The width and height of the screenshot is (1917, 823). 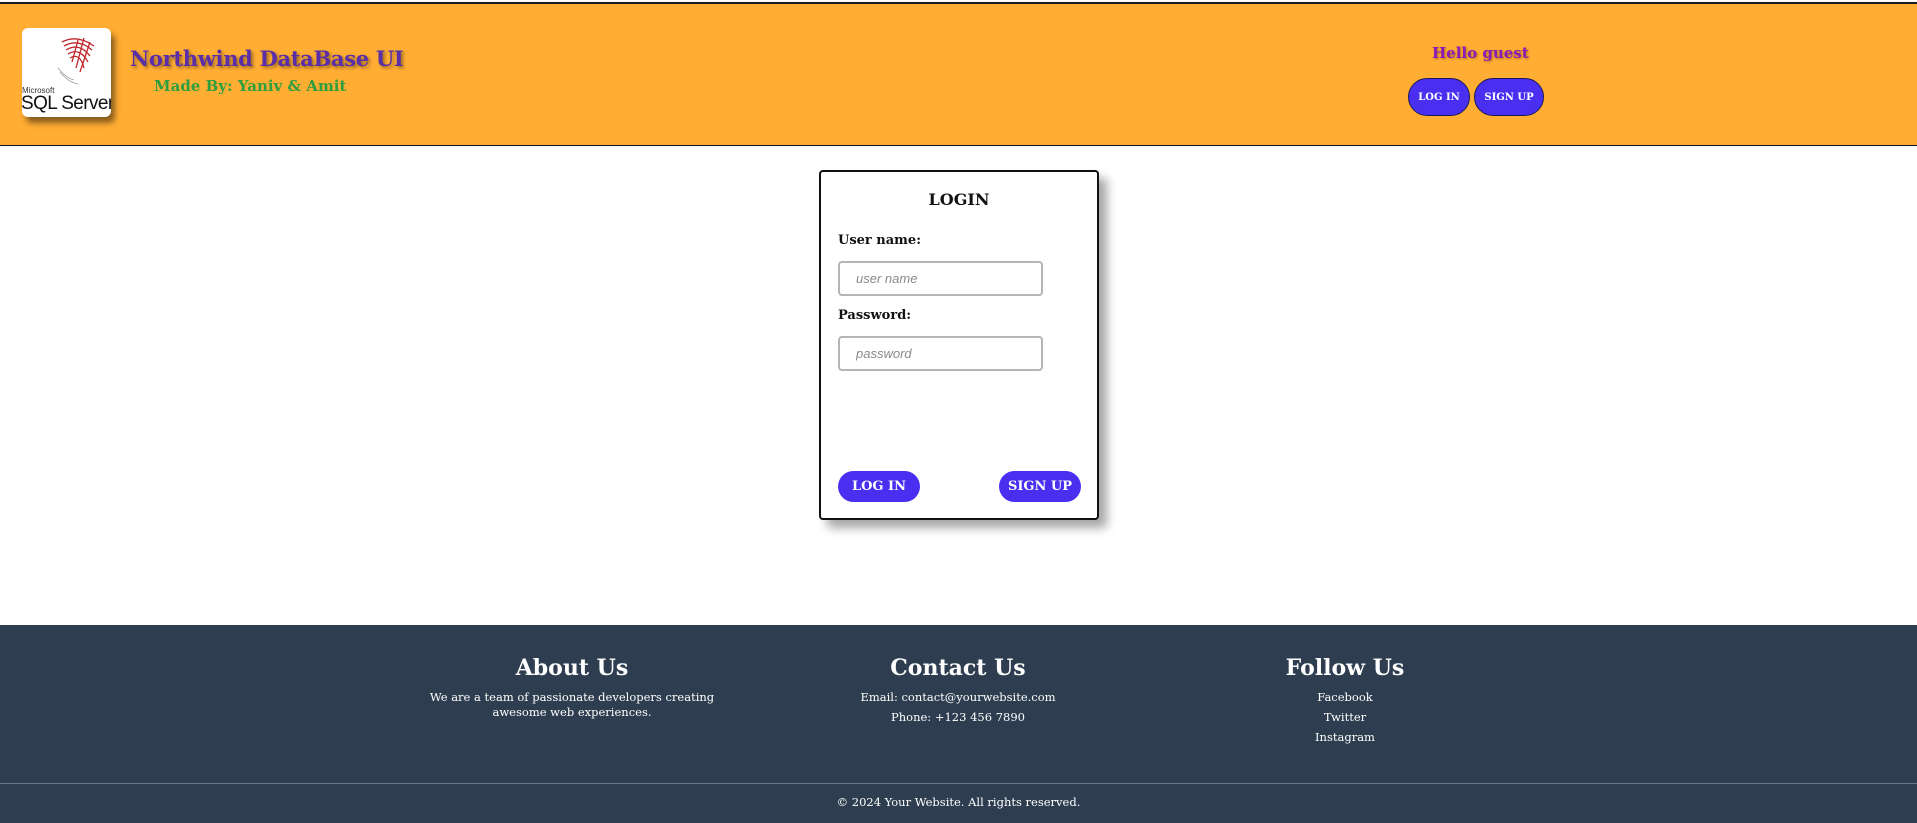 I want to click on about-us-heading: About Us, so click(x=572, y=668).